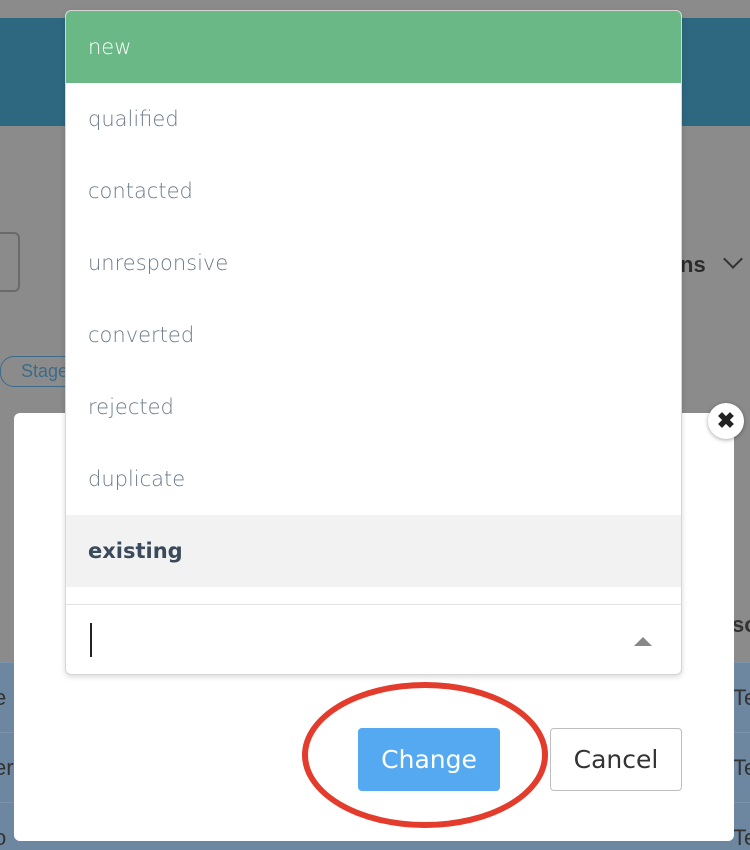  Describe the element at coordinates (733, 259) in the screenshot. I see `chevron-down-icon` at that location.